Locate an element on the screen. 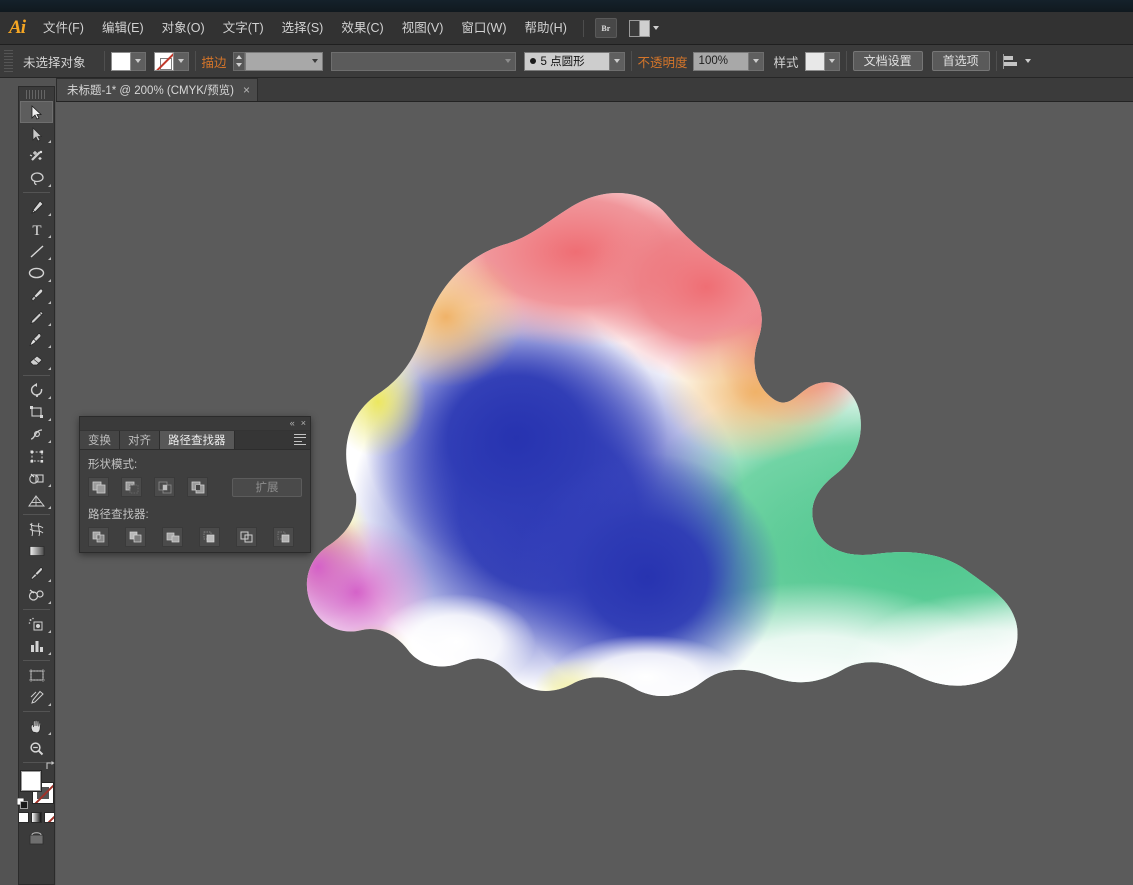 The width and height of the screenshot is (1133, 885). pathfinder-outline-button is located at coordinates (246, 537).